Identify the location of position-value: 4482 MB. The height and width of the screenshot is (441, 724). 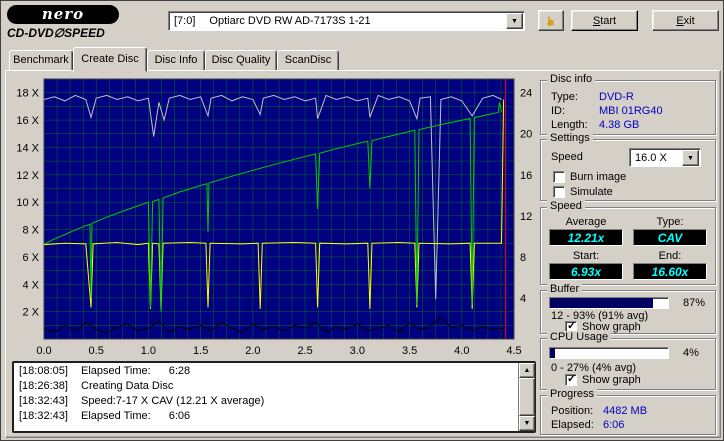
(625, 411).